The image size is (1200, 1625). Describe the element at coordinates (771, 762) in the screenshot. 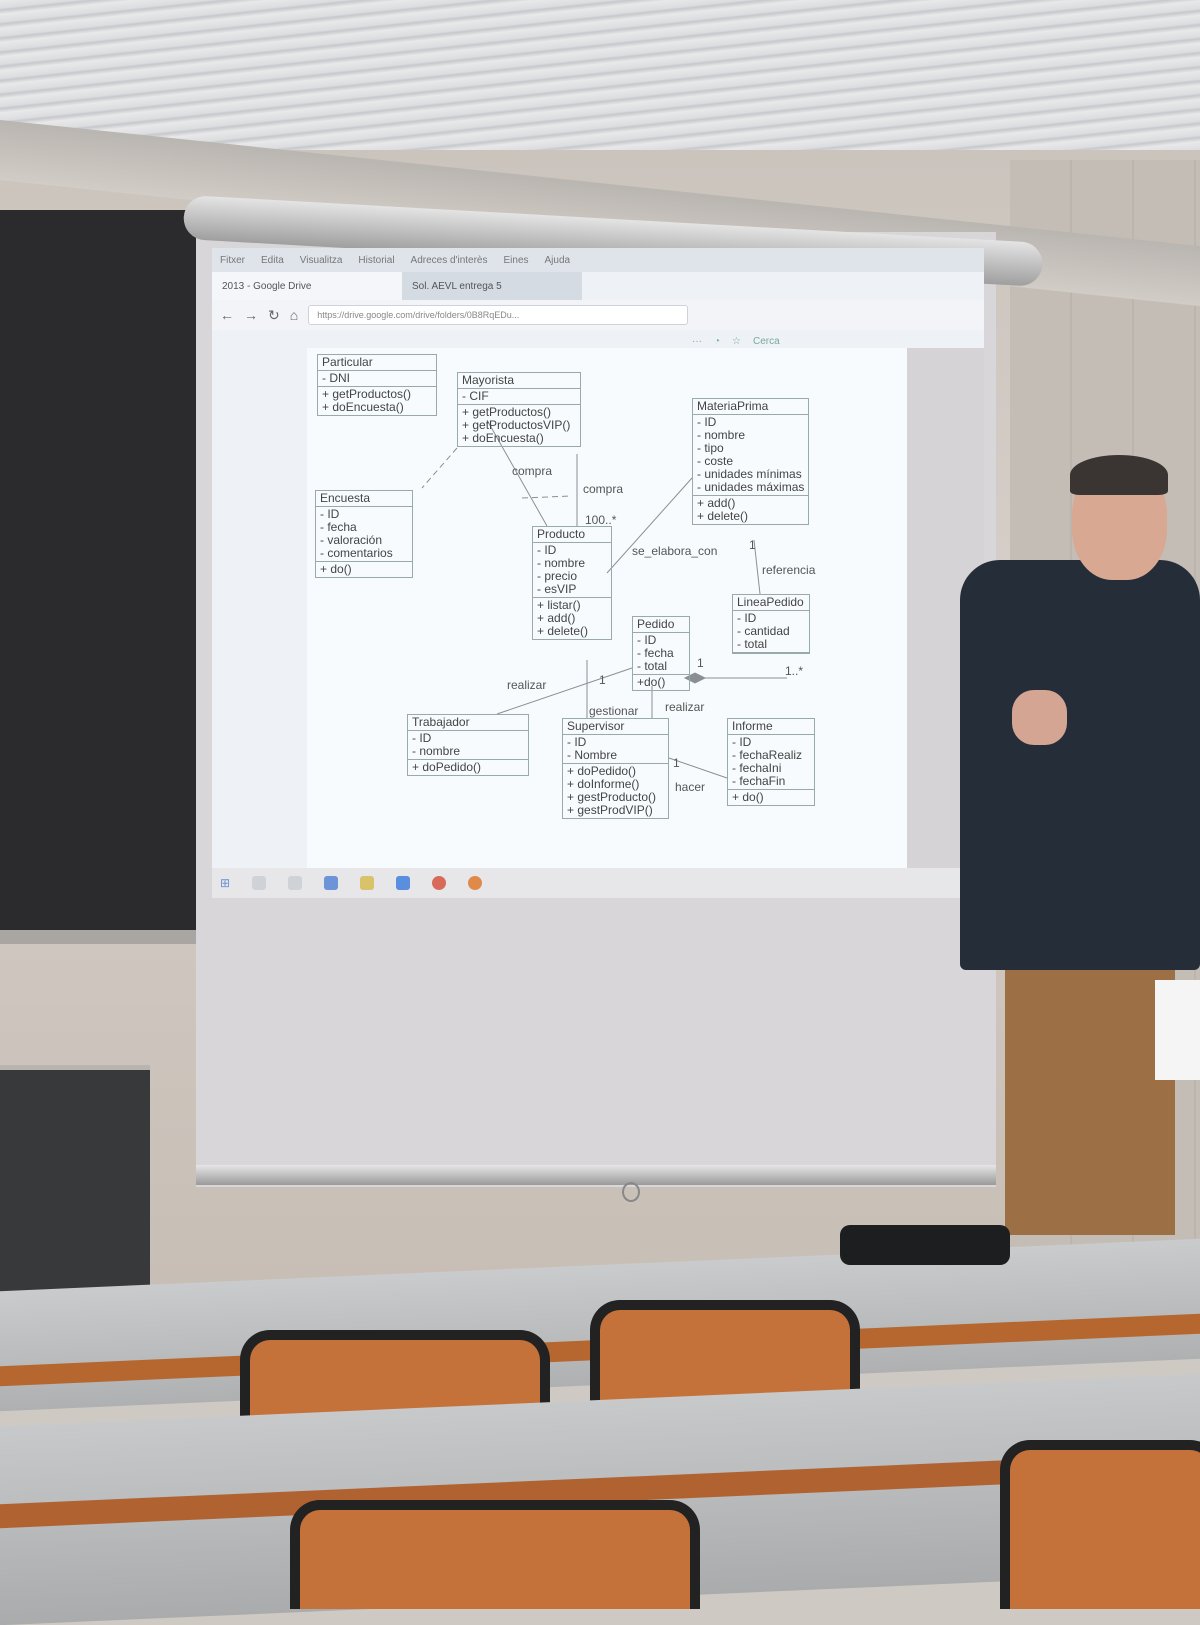

I see `class-attributes: - ID - fechaRealiz - fechaIni - fechaFin` at that location.